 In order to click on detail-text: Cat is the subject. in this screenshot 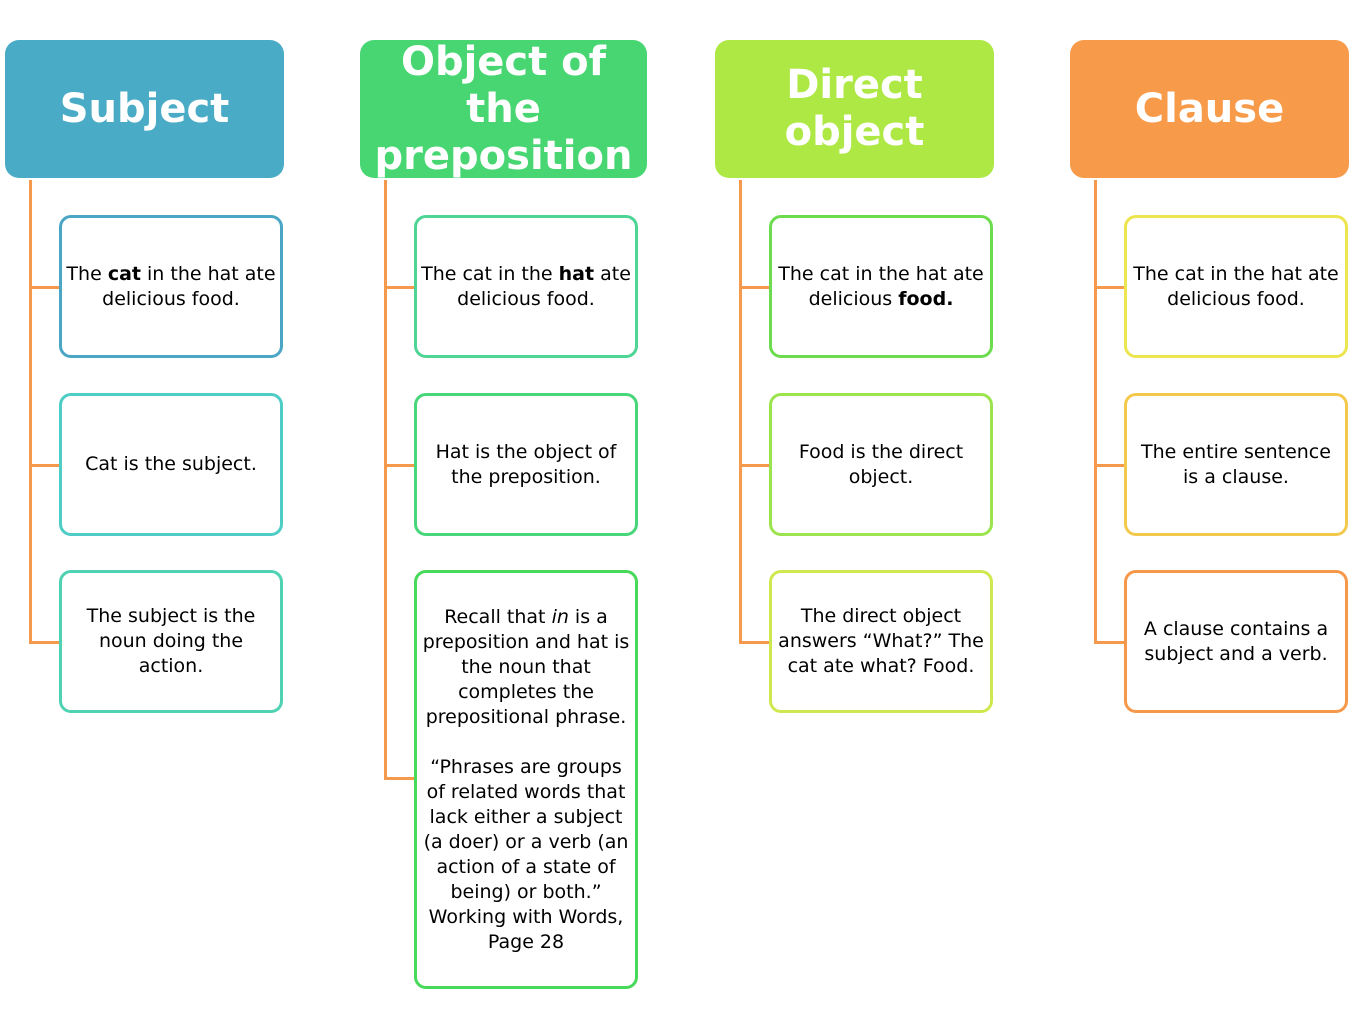, I will do `click(171, 464)`.